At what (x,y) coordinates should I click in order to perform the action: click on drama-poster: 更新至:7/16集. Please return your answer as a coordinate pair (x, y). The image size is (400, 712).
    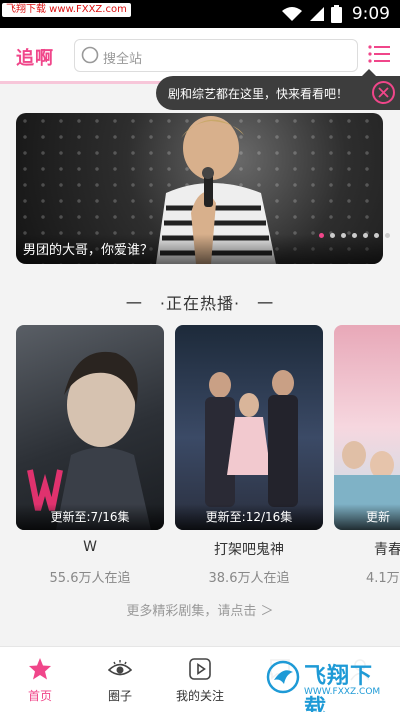
    Looking at the image, I should click on (90, 427).